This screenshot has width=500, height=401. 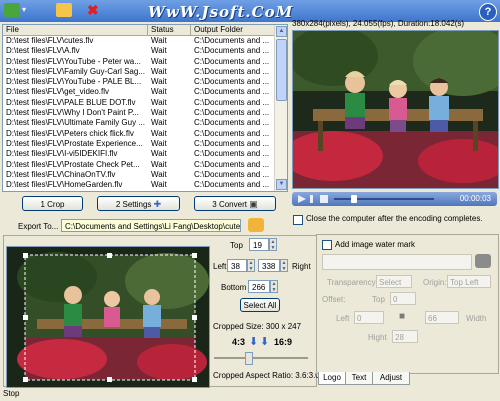 I want to click on dropdown-arrow-icon: ▾, so click(x=26, y=10).